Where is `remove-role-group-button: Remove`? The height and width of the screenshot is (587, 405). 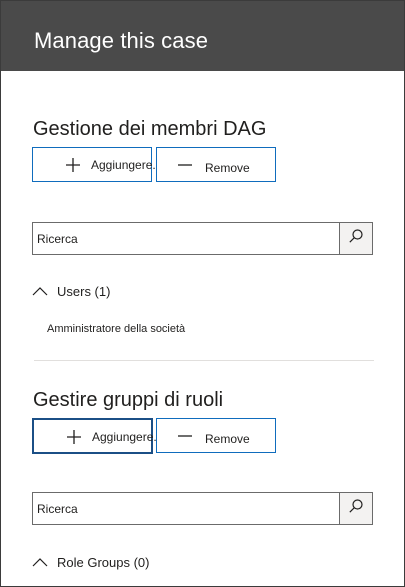
remove-role-group-button: Remove is located at coordinates (216, 435).